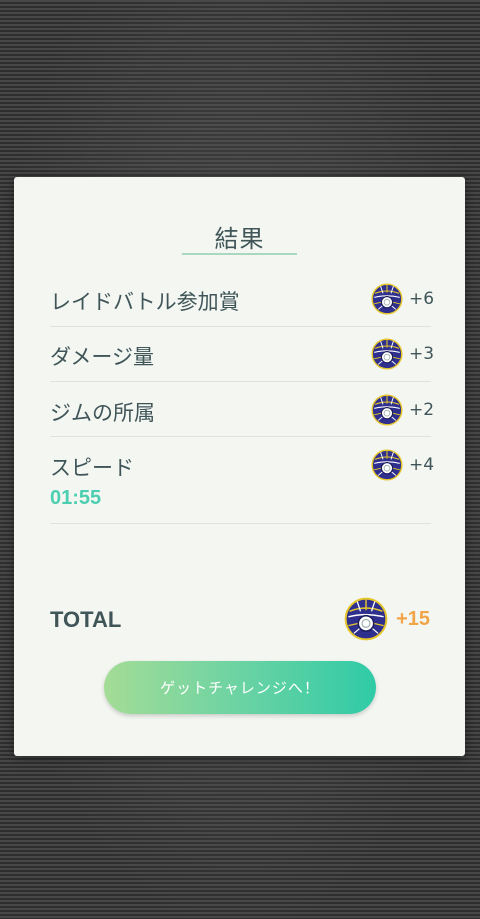 This screenshot has height=919, width=480. I want to click on speed-time: 01:55, so click(76, 498).